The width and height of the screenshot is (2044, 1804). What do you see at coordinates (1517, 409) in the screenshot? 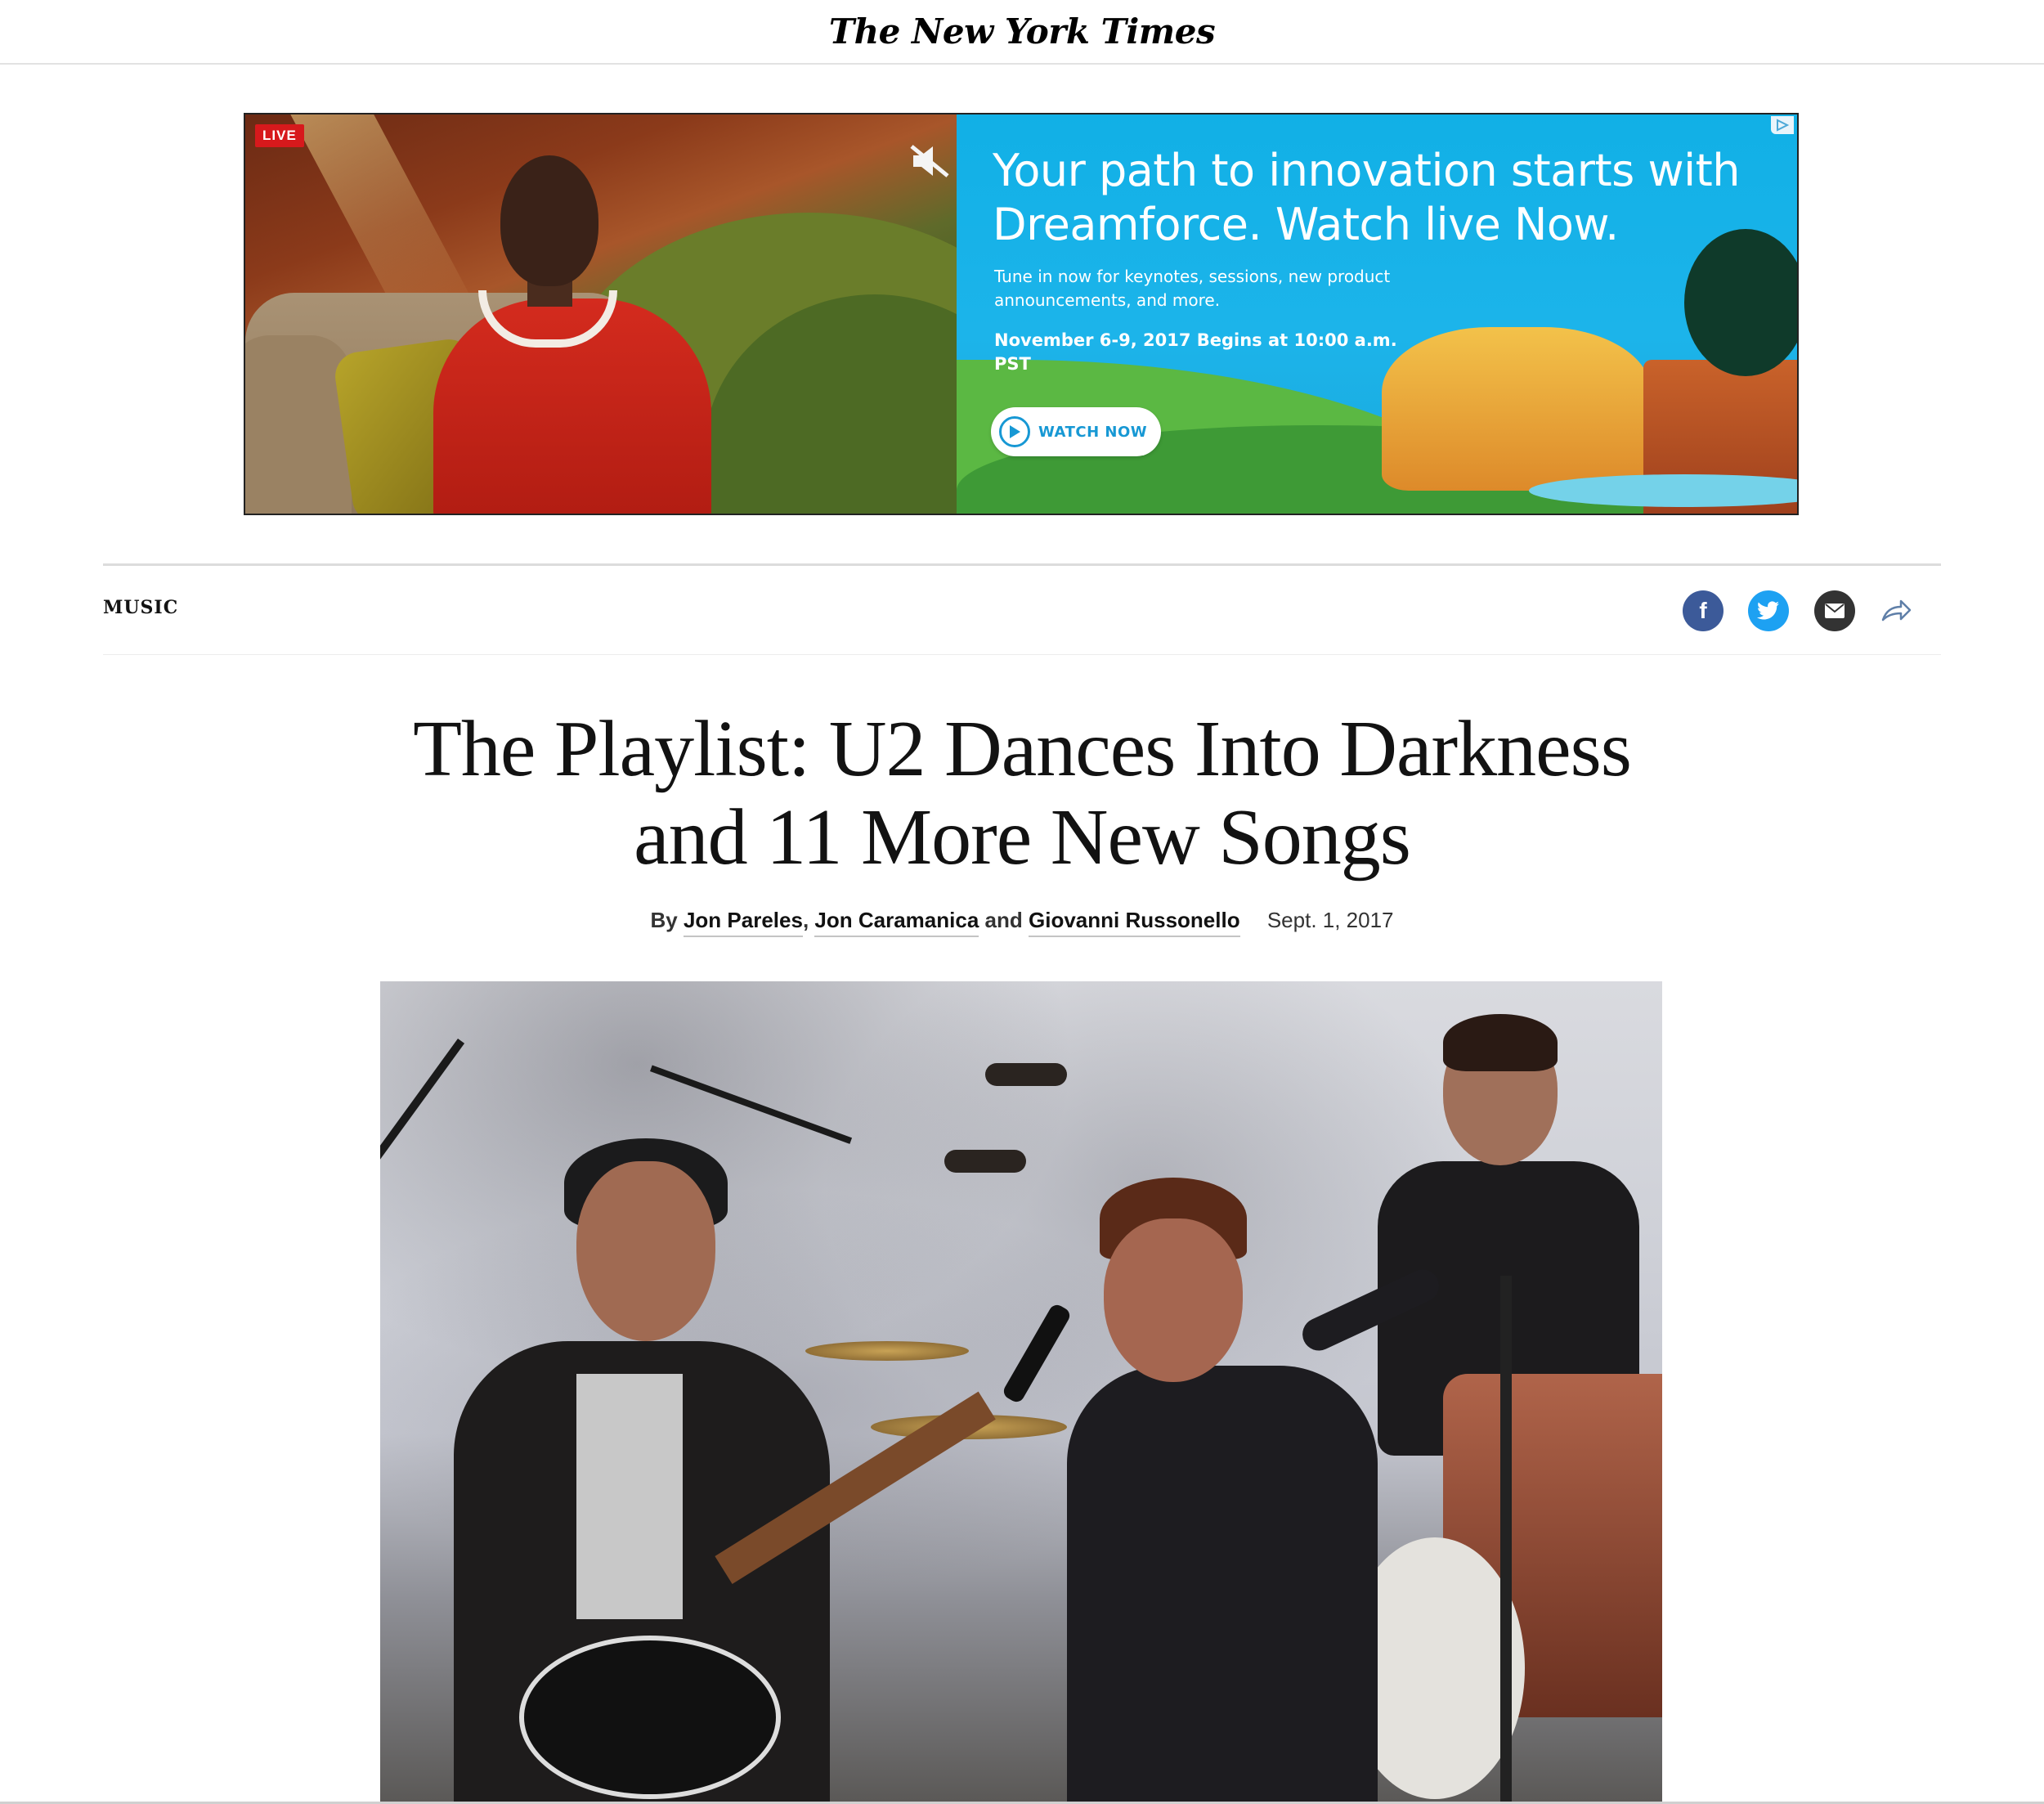
I see `ad-illustration-mesa` at bounding box center [1517, 409].